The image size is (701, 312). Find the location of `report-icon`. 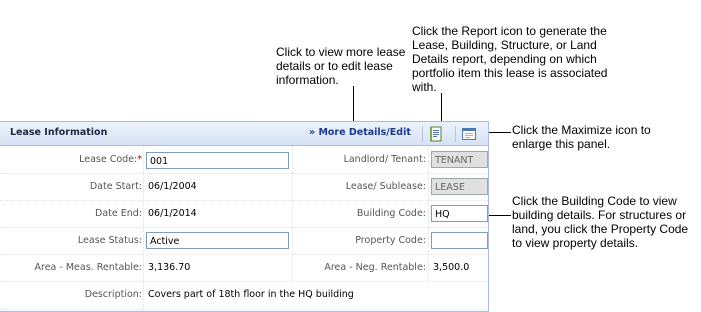

report-icon is located at coordinates (436, 134).